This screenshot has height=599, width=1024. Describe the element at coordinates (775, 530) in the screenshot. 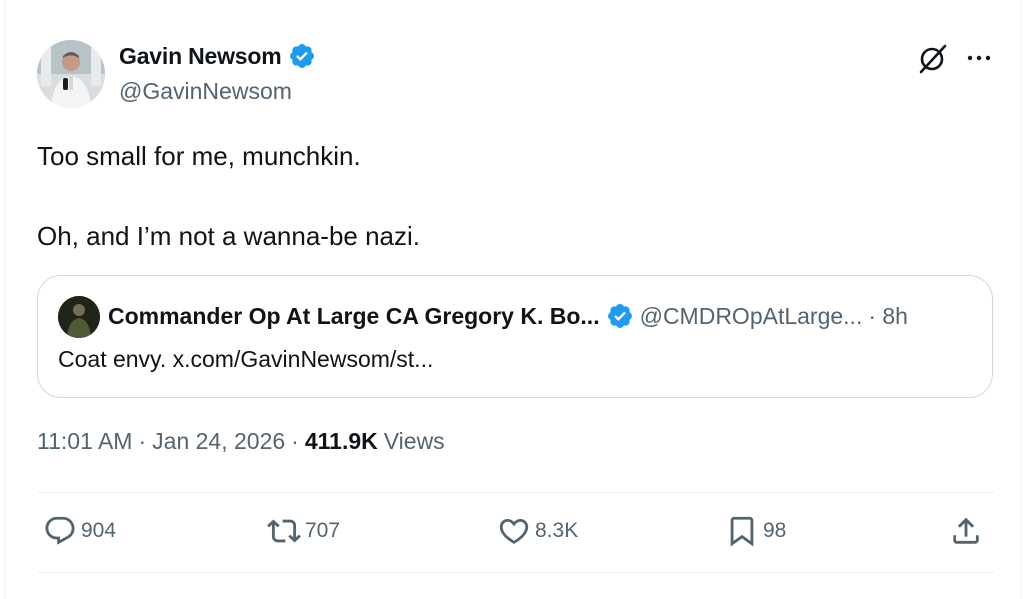

I see `bookmark-count: 98` at that location.